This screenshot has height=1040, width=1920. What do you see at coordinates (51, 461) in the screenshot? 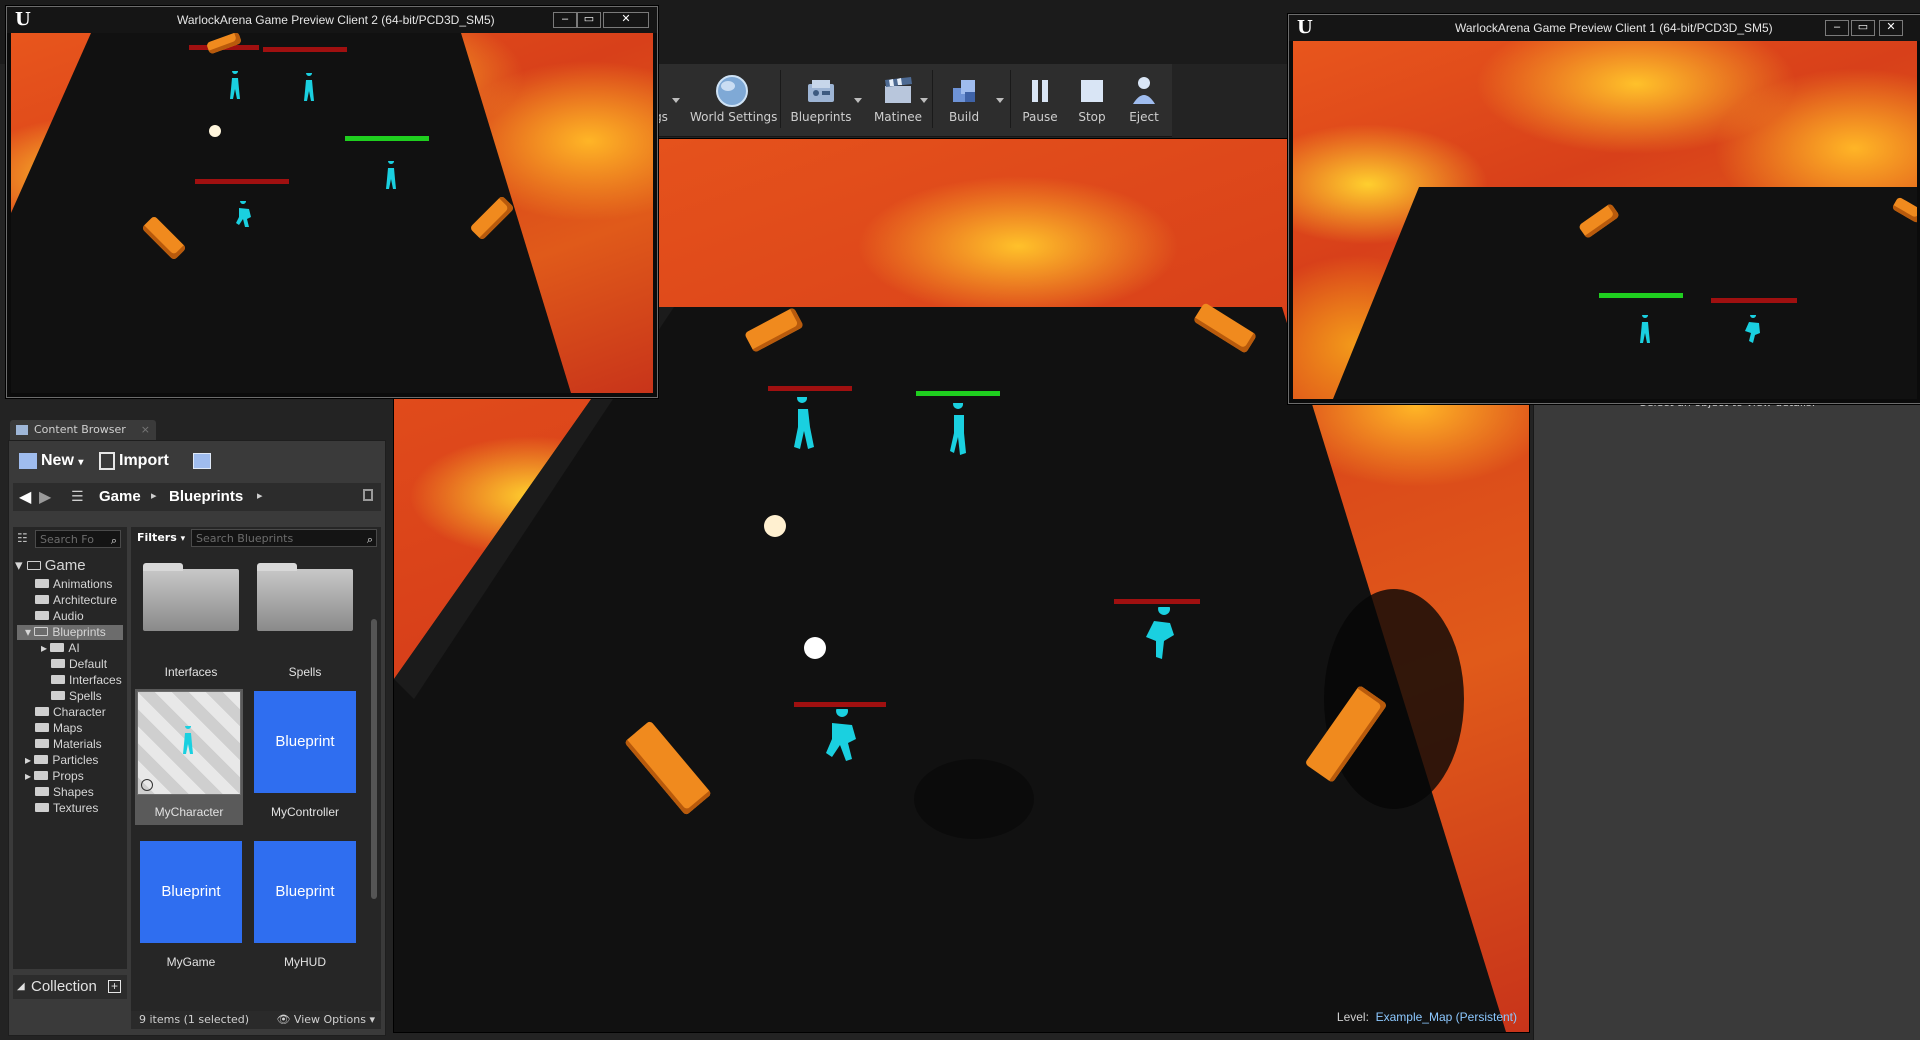
I see `new-button: New ▾` at bounding box center [51, 461].